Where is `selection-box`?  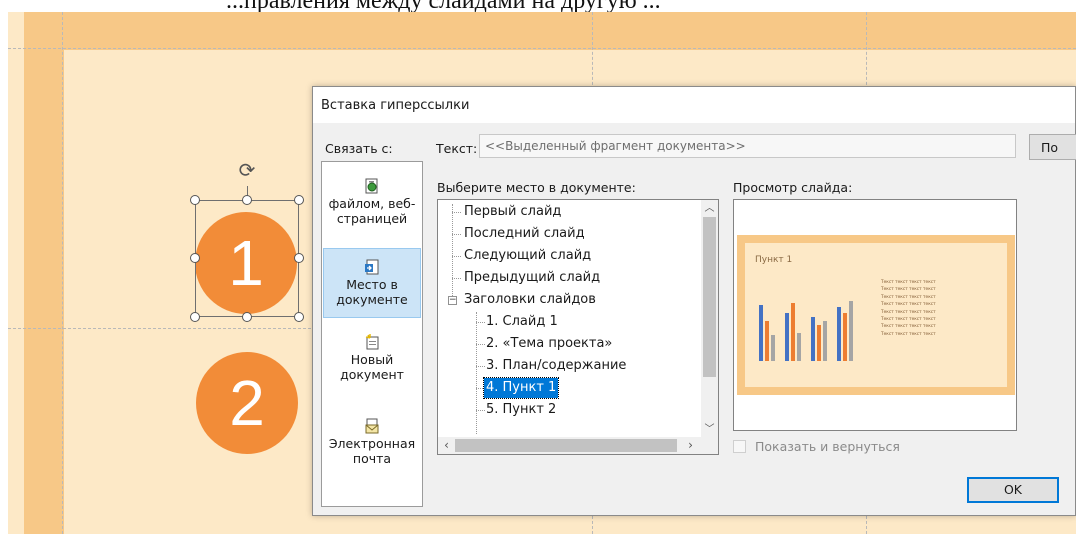
selection-box is located at coordinates (247, 258).